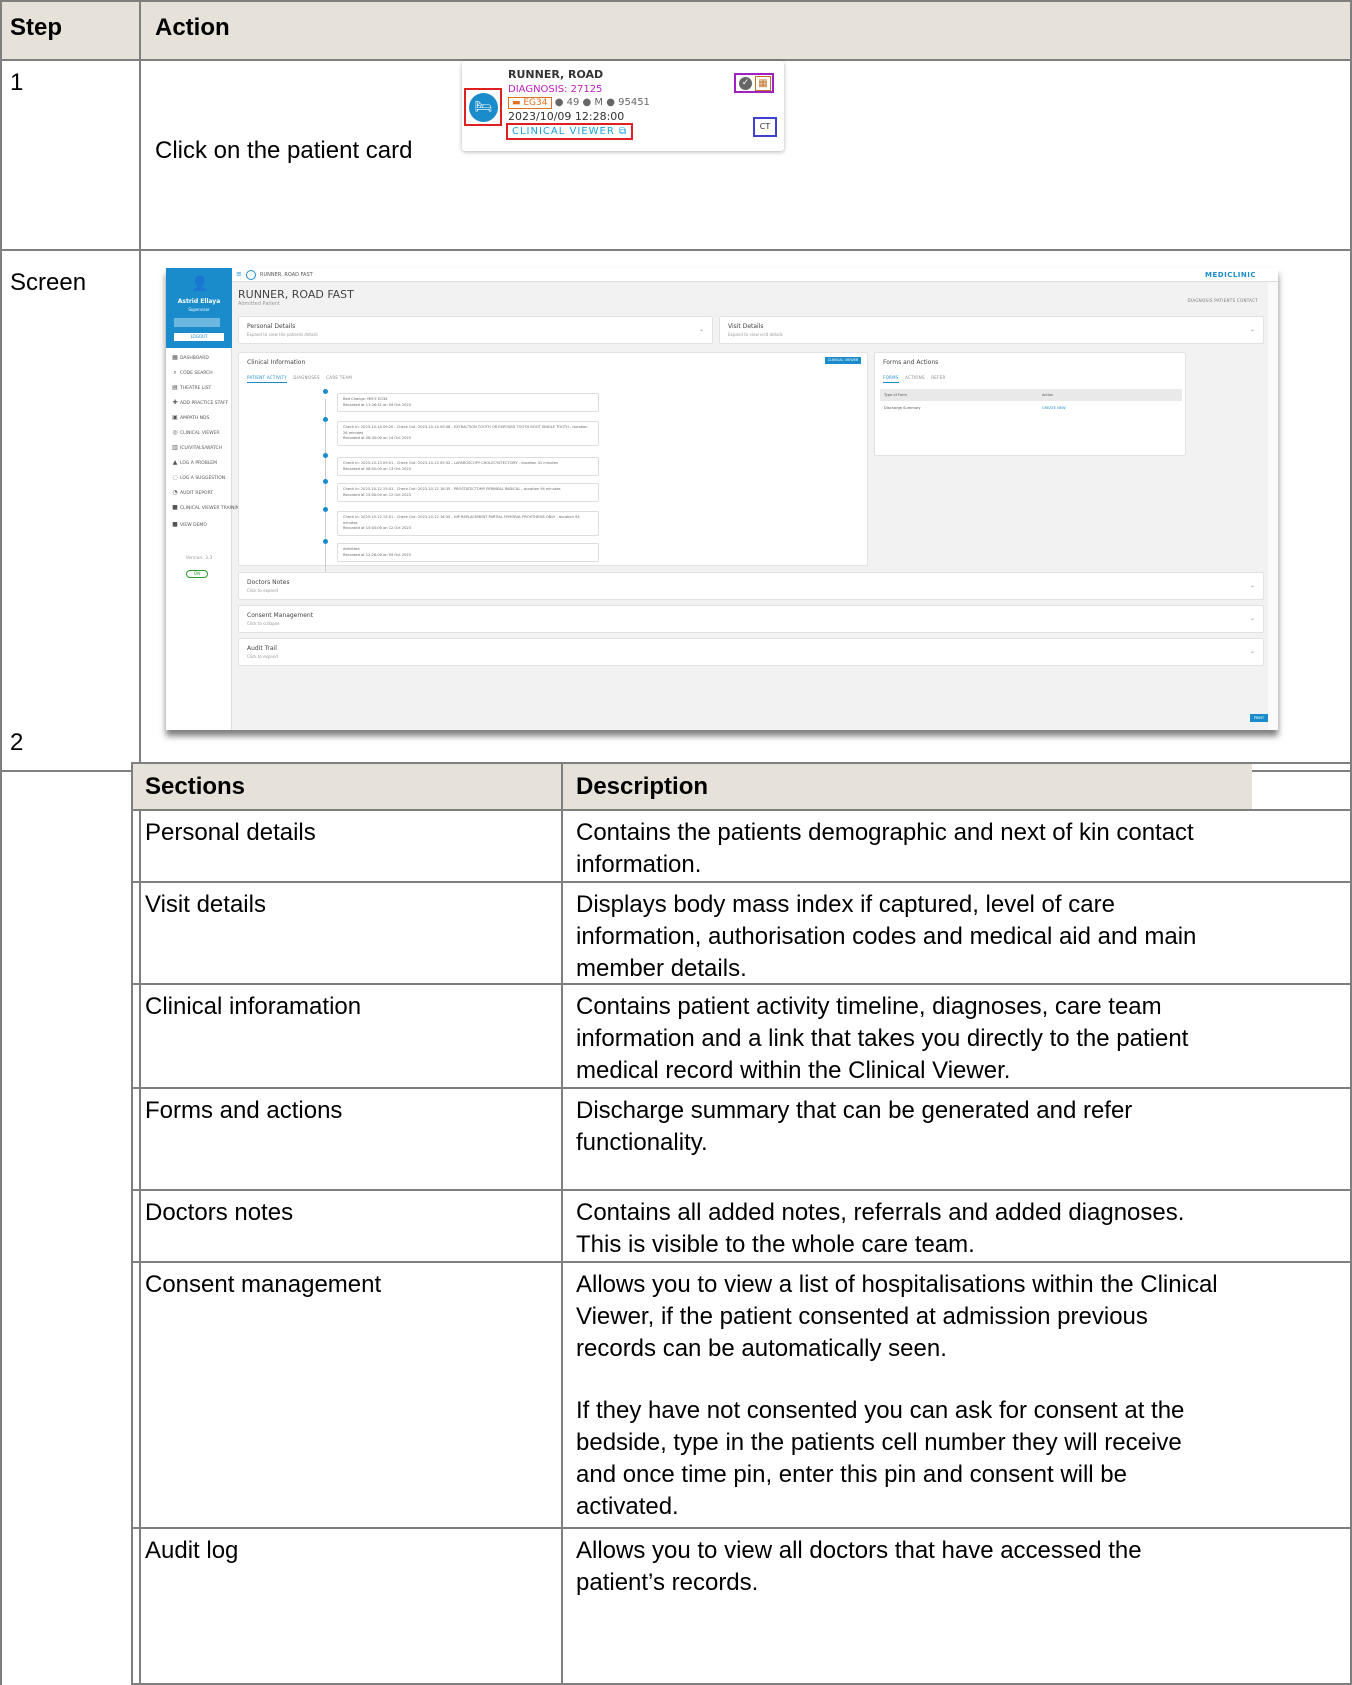  What do you see at coordinates (891, 379) in the screenshot?
I see `tab-forms: FORMS` at bounding box center [891, 379].